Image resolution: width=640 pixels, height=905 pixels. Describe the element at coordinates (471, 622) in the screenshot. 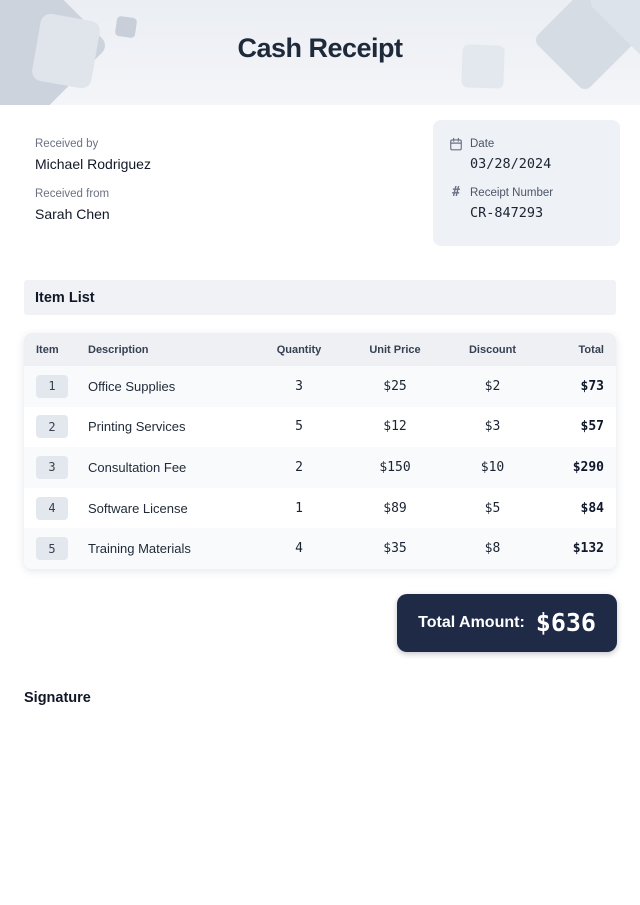

I see `total-amount-label: Total Amount:` at that location.